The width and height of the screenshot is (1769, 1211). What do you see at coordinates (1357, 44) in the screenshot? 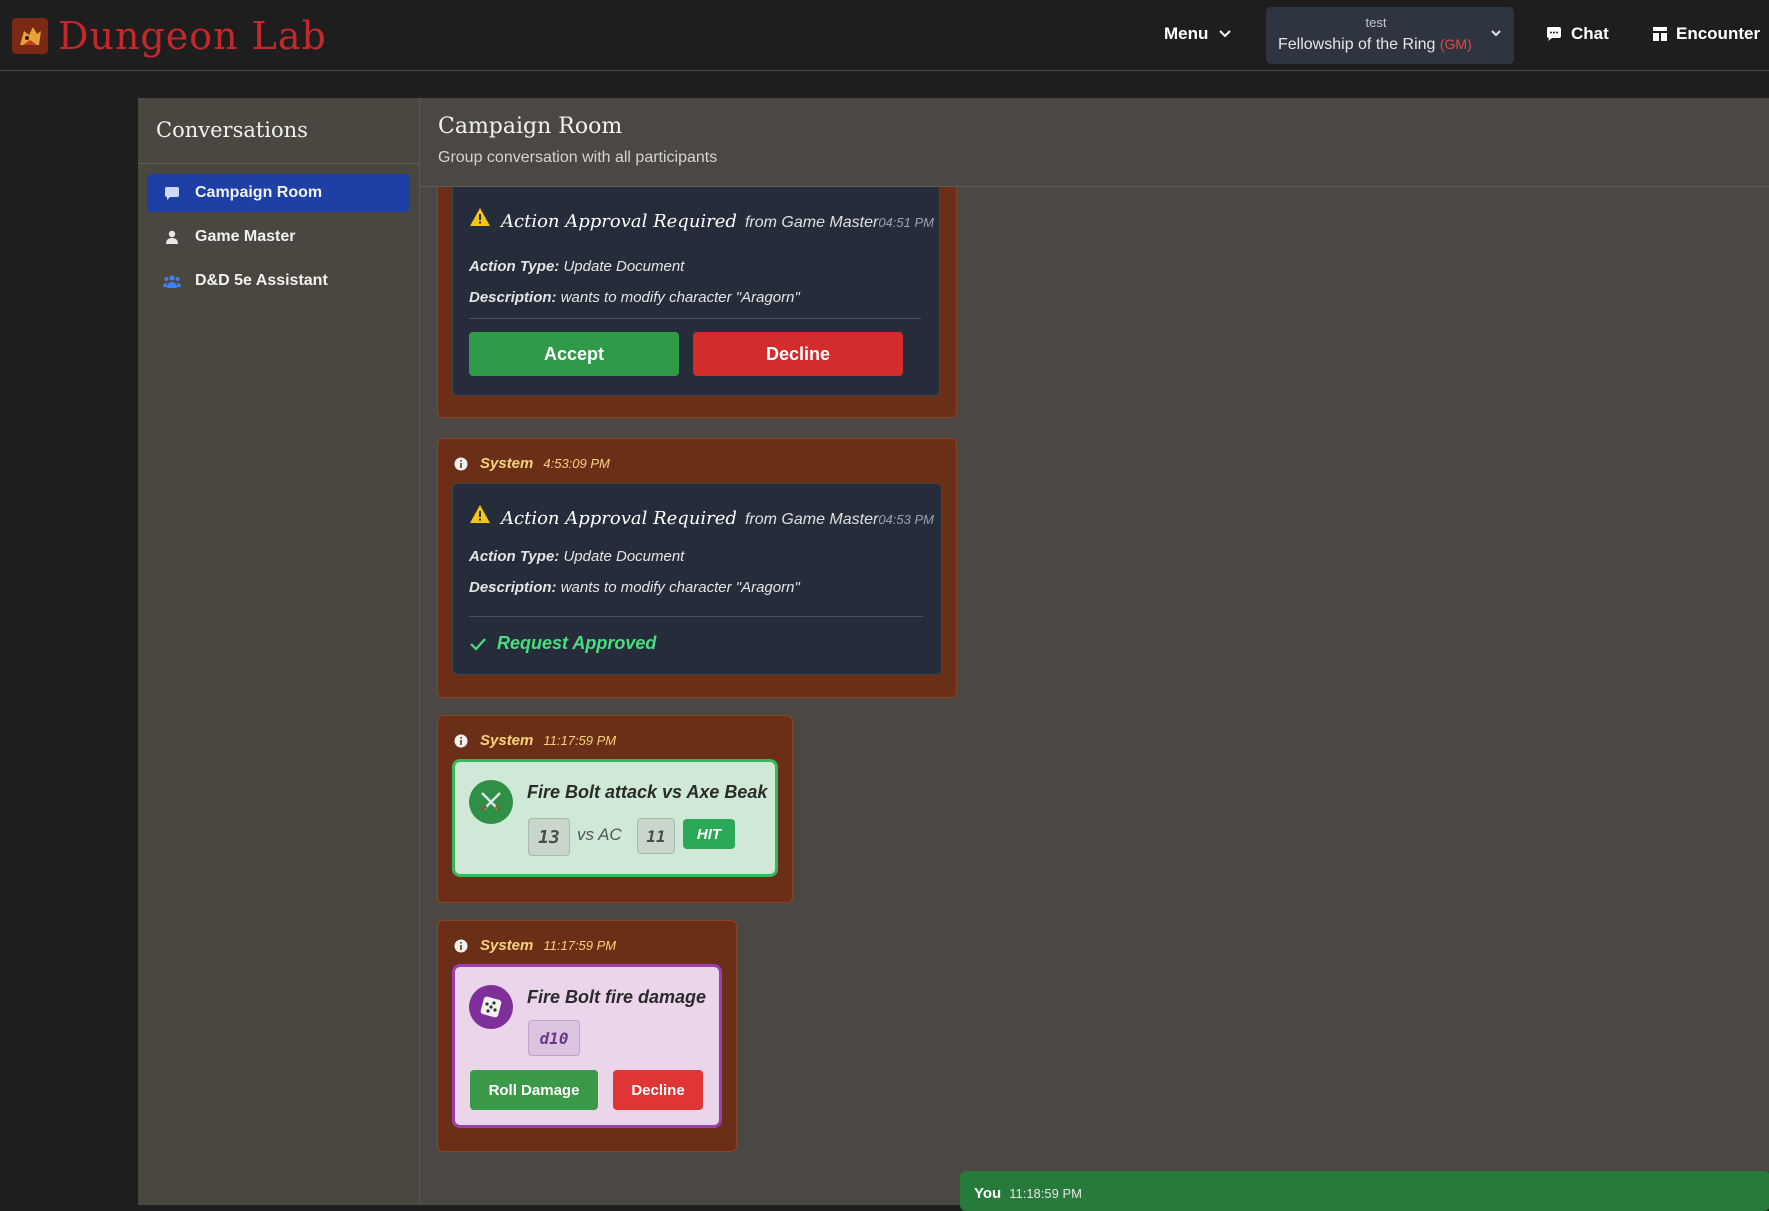
I see `campaign-title: Fellowship of the Ring` at bounding box center [1357, 44].